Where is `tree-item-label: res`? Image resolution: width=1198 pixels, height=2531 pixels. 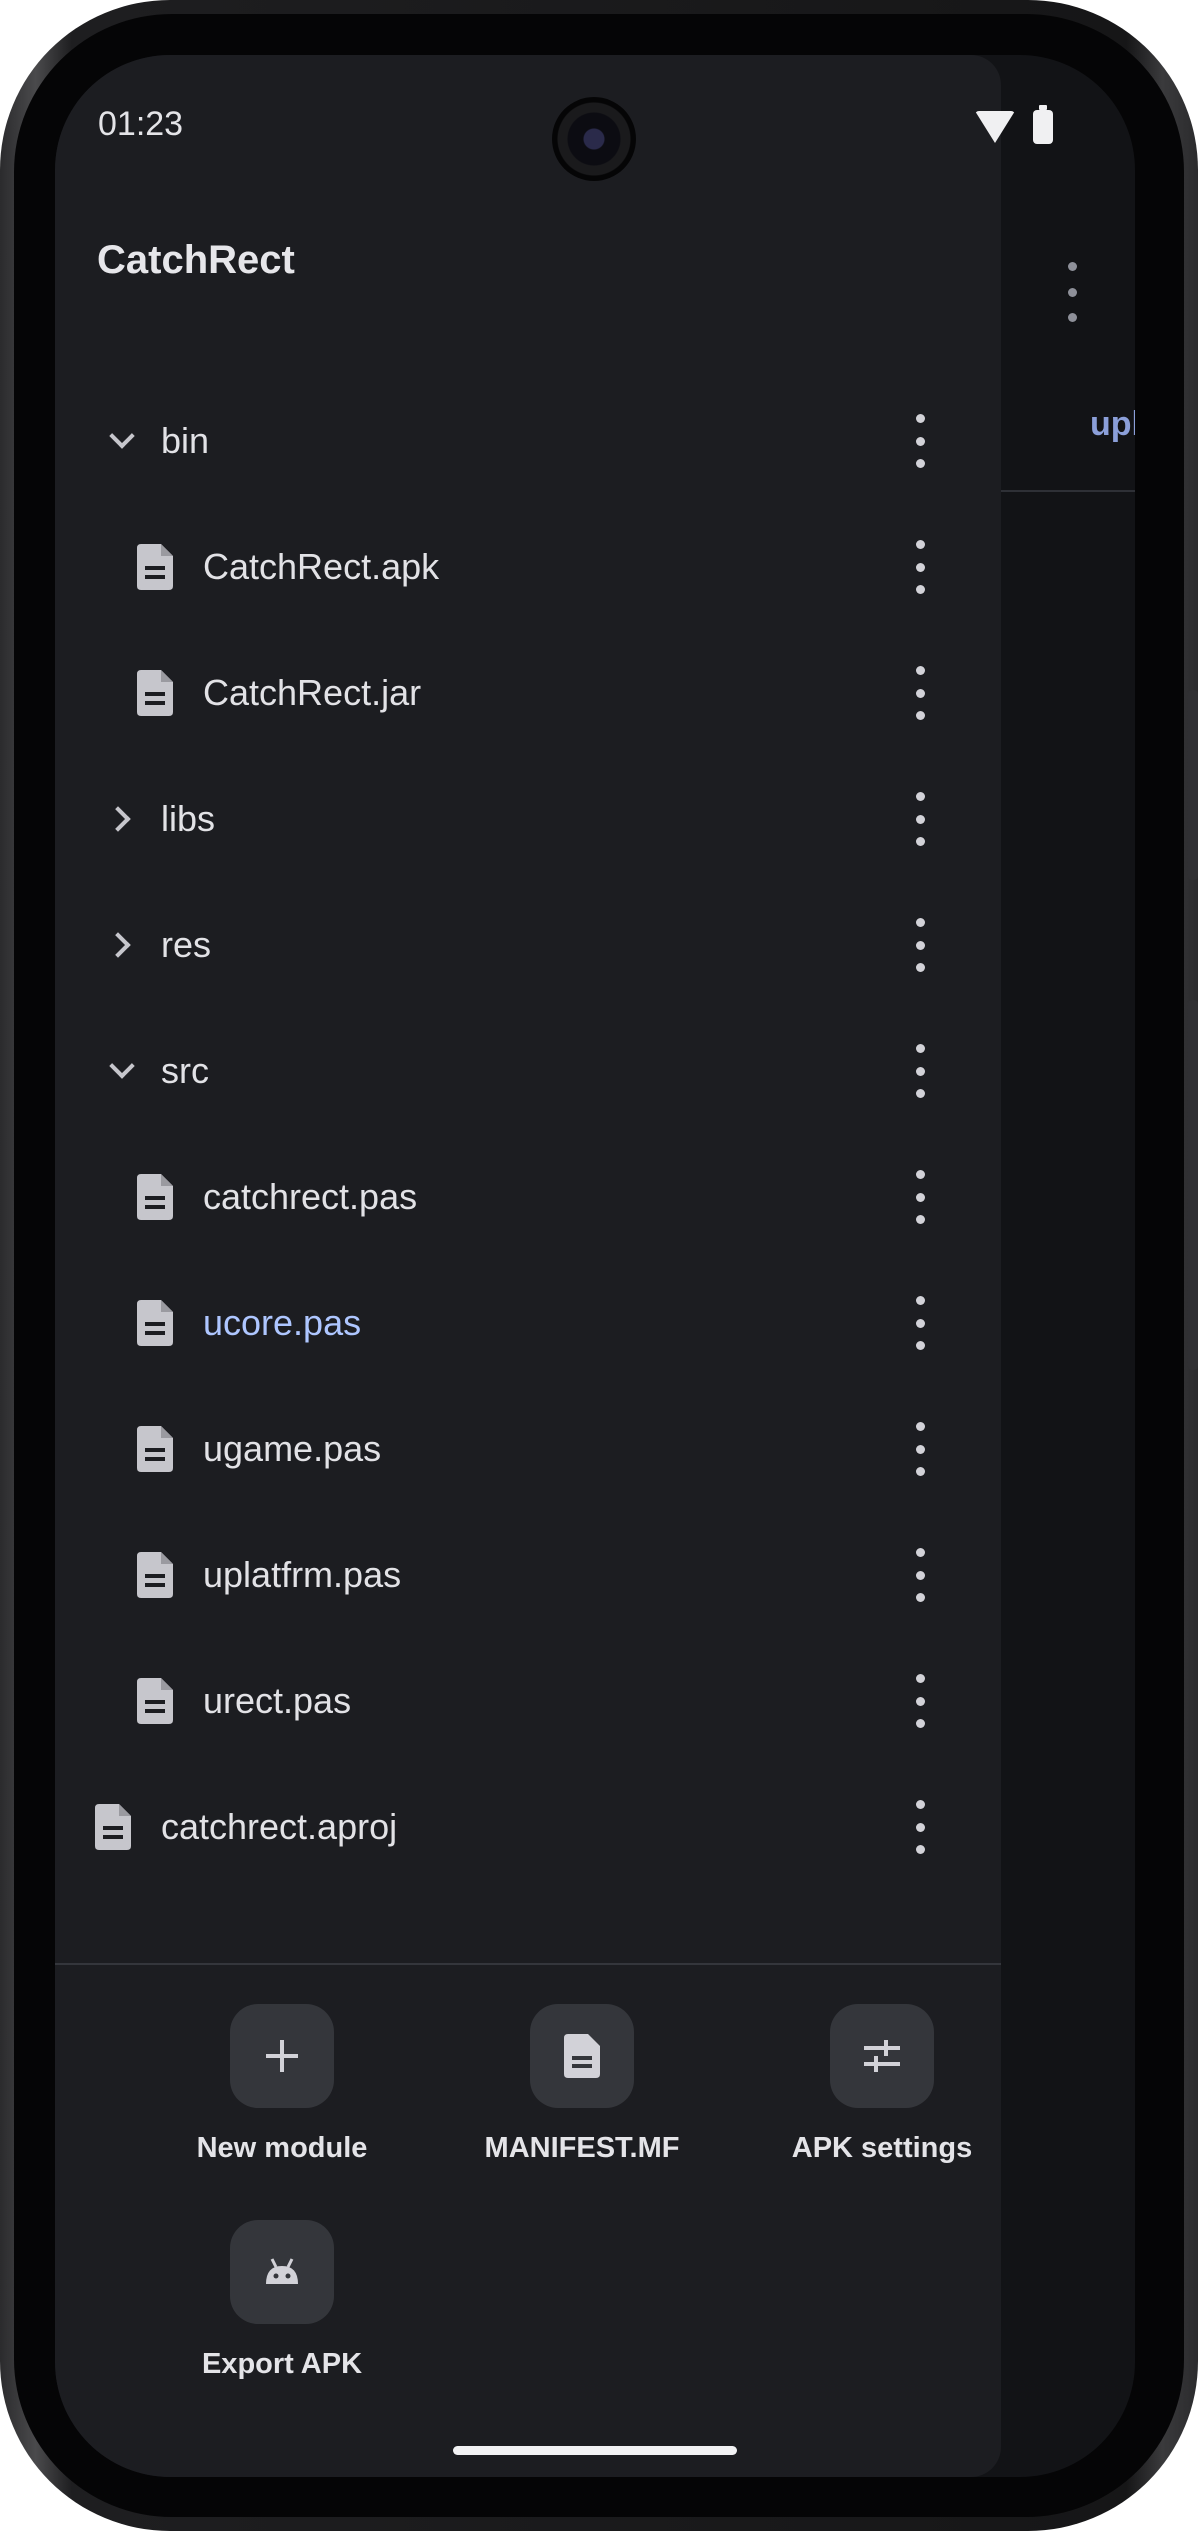 tree-item-label: res is located at coordinates (186, 944).